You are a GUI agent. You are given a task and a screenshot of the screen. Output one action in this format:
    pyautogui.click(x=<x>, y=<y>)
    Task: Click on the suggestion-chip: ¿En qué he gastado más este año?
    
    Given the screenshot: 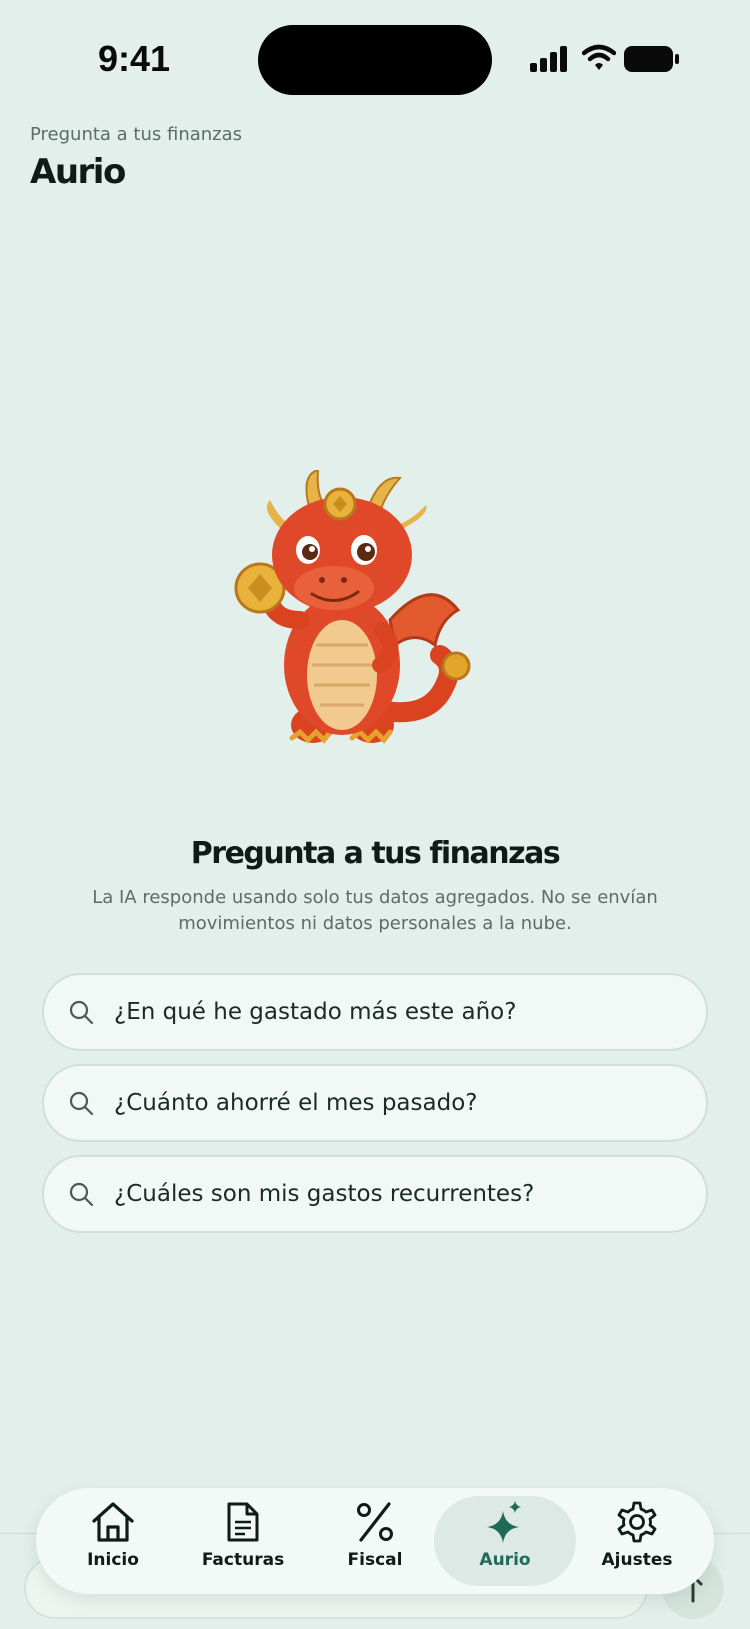 What is the action you would take?
    pyautogui.click(x=375, y=1012)
    